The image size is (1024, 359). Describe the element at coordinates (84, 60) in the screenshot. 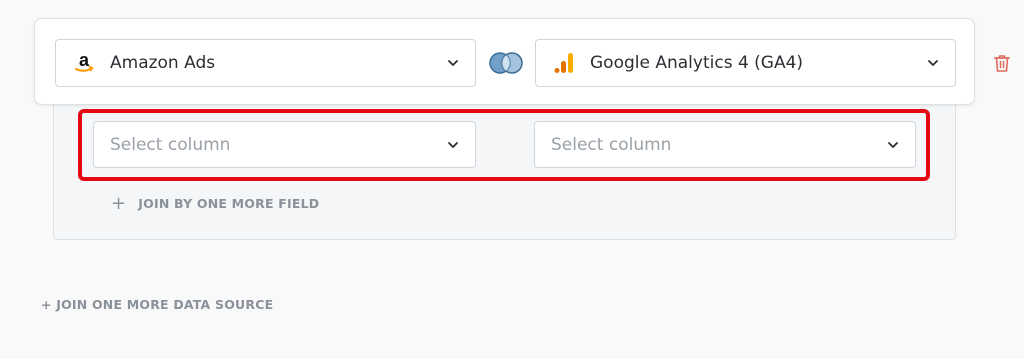

I see `svg-text: a` at that location.